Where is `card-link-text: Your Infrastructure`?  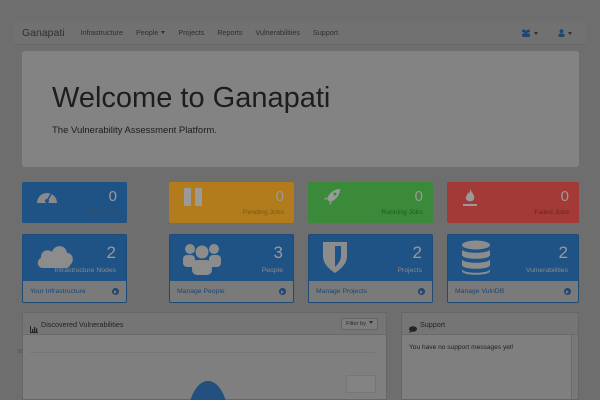
card-link-text: Your Infrastructure is located at coordinates (58, 291).